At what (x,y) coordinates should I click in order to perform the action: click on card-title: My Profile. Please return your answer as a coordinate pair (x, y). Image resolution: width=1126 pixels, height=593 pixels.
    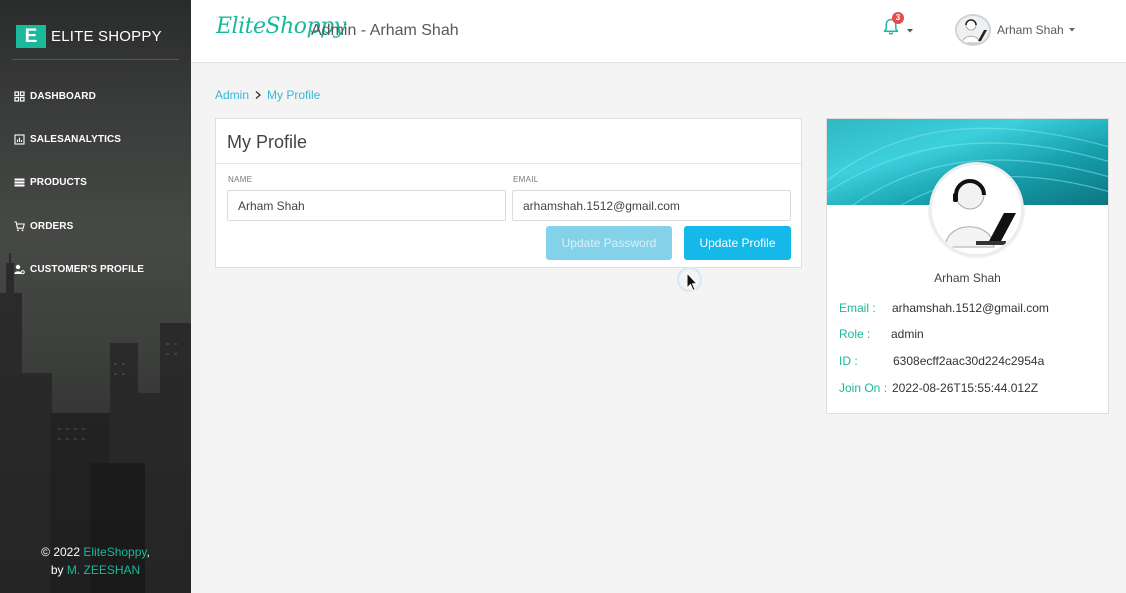
    Looking at the image, I should click on (267, 142).